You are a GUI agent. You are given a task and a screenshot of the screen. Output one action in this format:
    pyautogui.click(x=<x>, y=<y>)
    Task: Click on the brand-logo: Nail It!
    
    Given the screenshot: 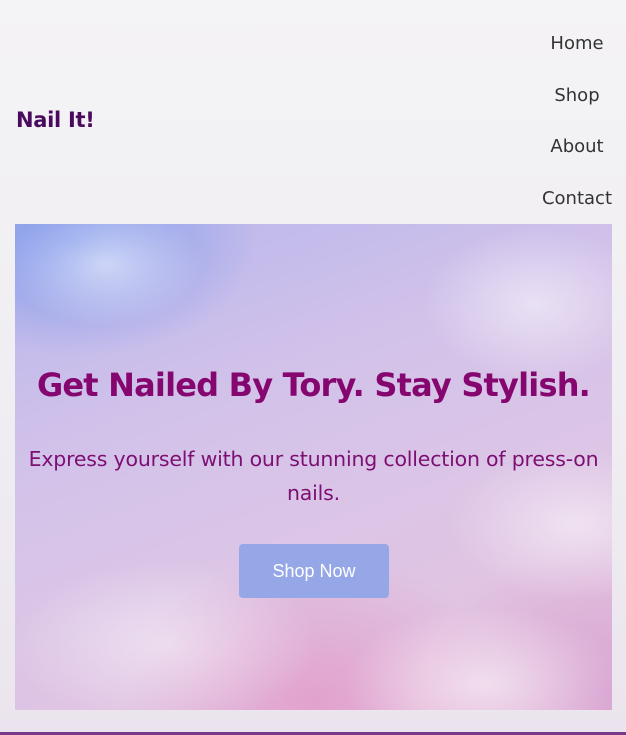 What is the action you would take?
    pyautogui.click(x=55, y=120)
    